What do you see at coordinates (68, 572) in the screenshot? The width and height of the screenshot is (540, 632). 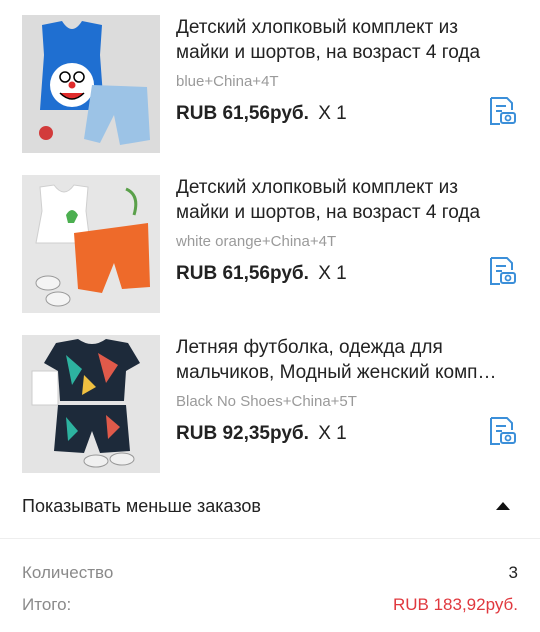 I see `quantity-label: Количество` at bounding box center [68, 572].